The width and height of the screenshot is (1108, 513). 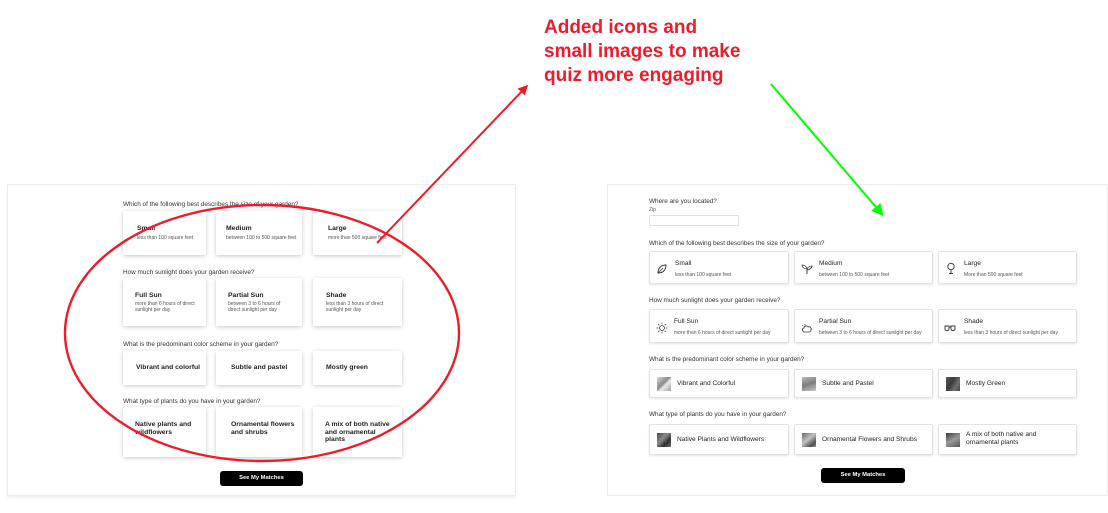 I want to click on option-vibrant: Vibrant and Colorful, so click(x=719, y=383).